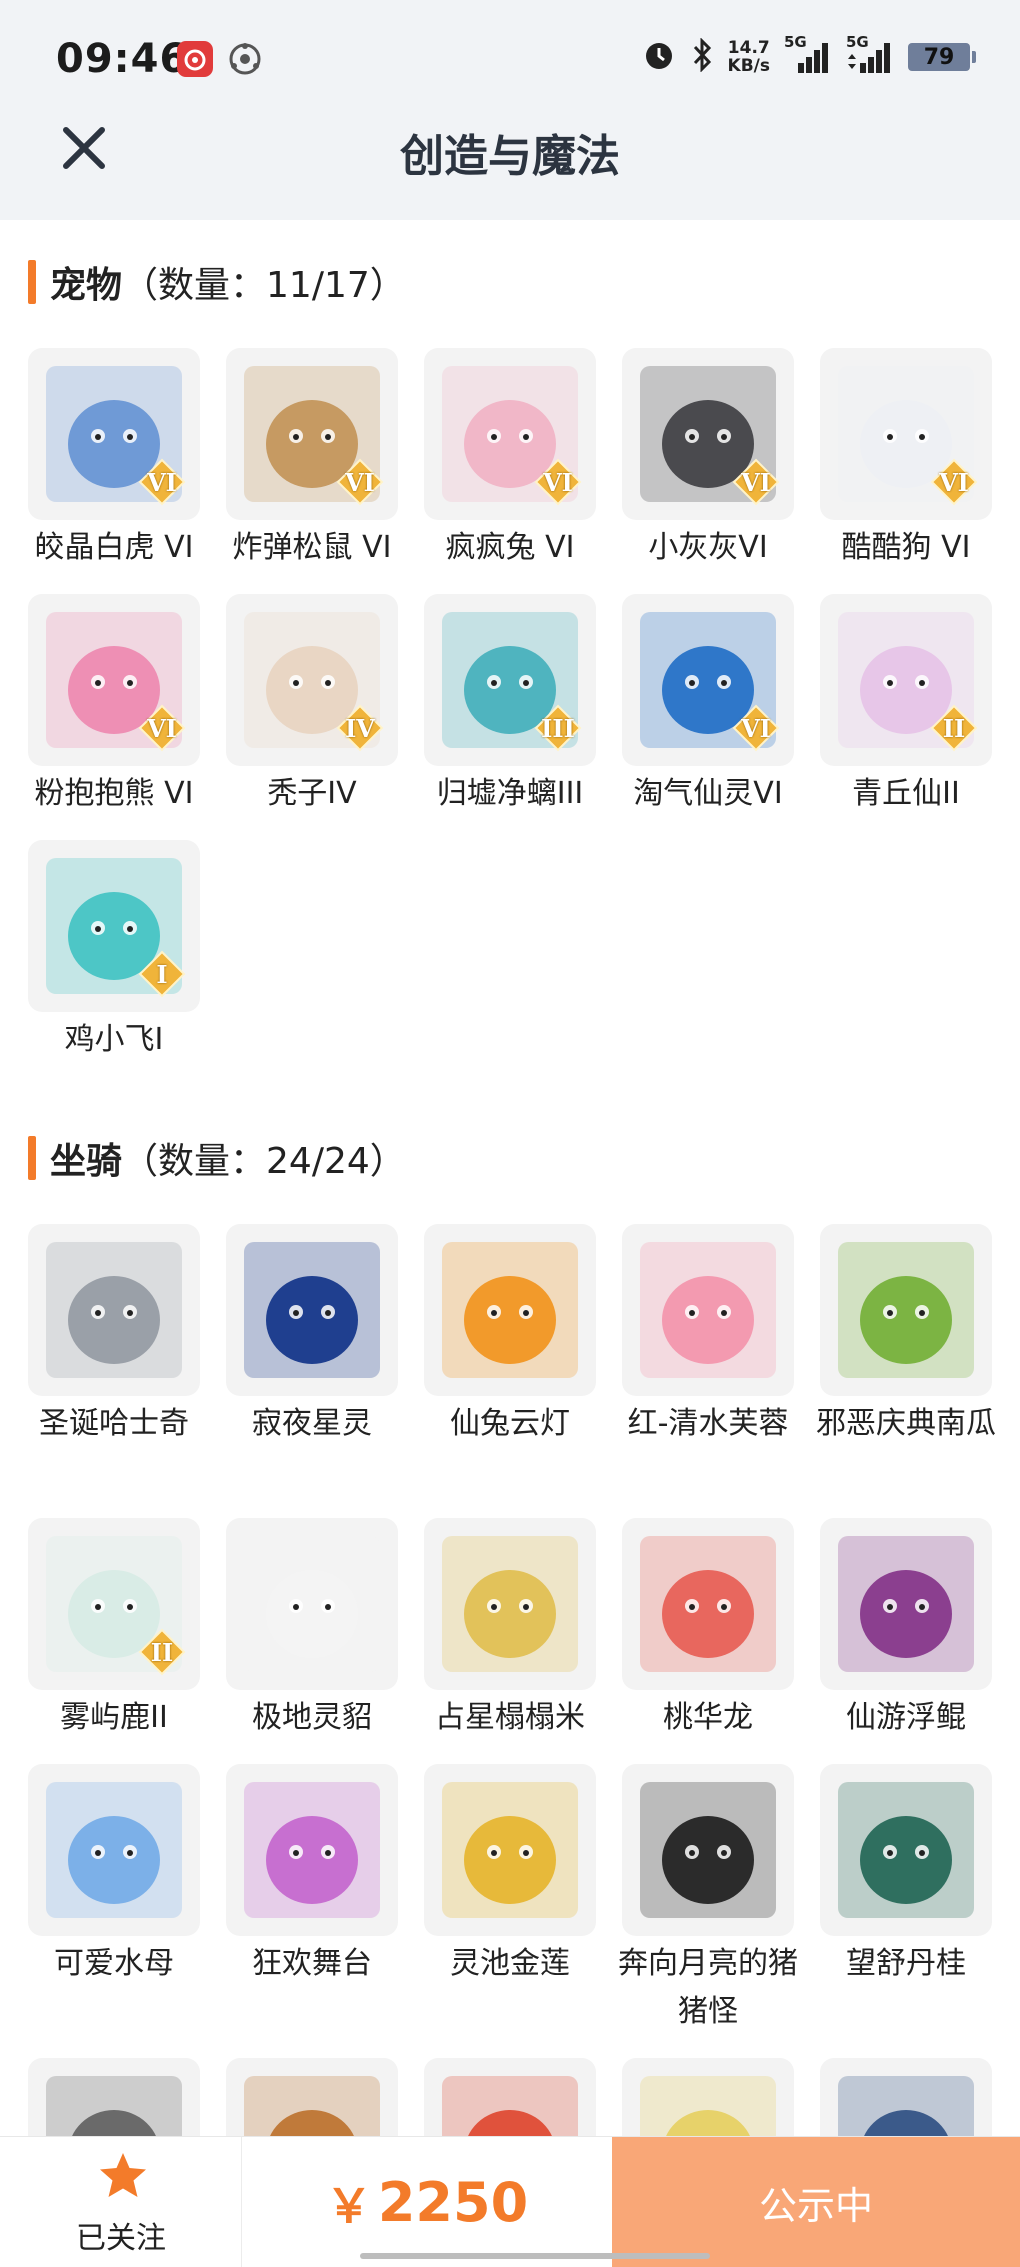 This screenshot has height=2267, width=1020. What do you see at coordinates (708, 793) in the screenshot?
I see `item-label: 淘气仙灵VI` at bounding box center [708, 793].